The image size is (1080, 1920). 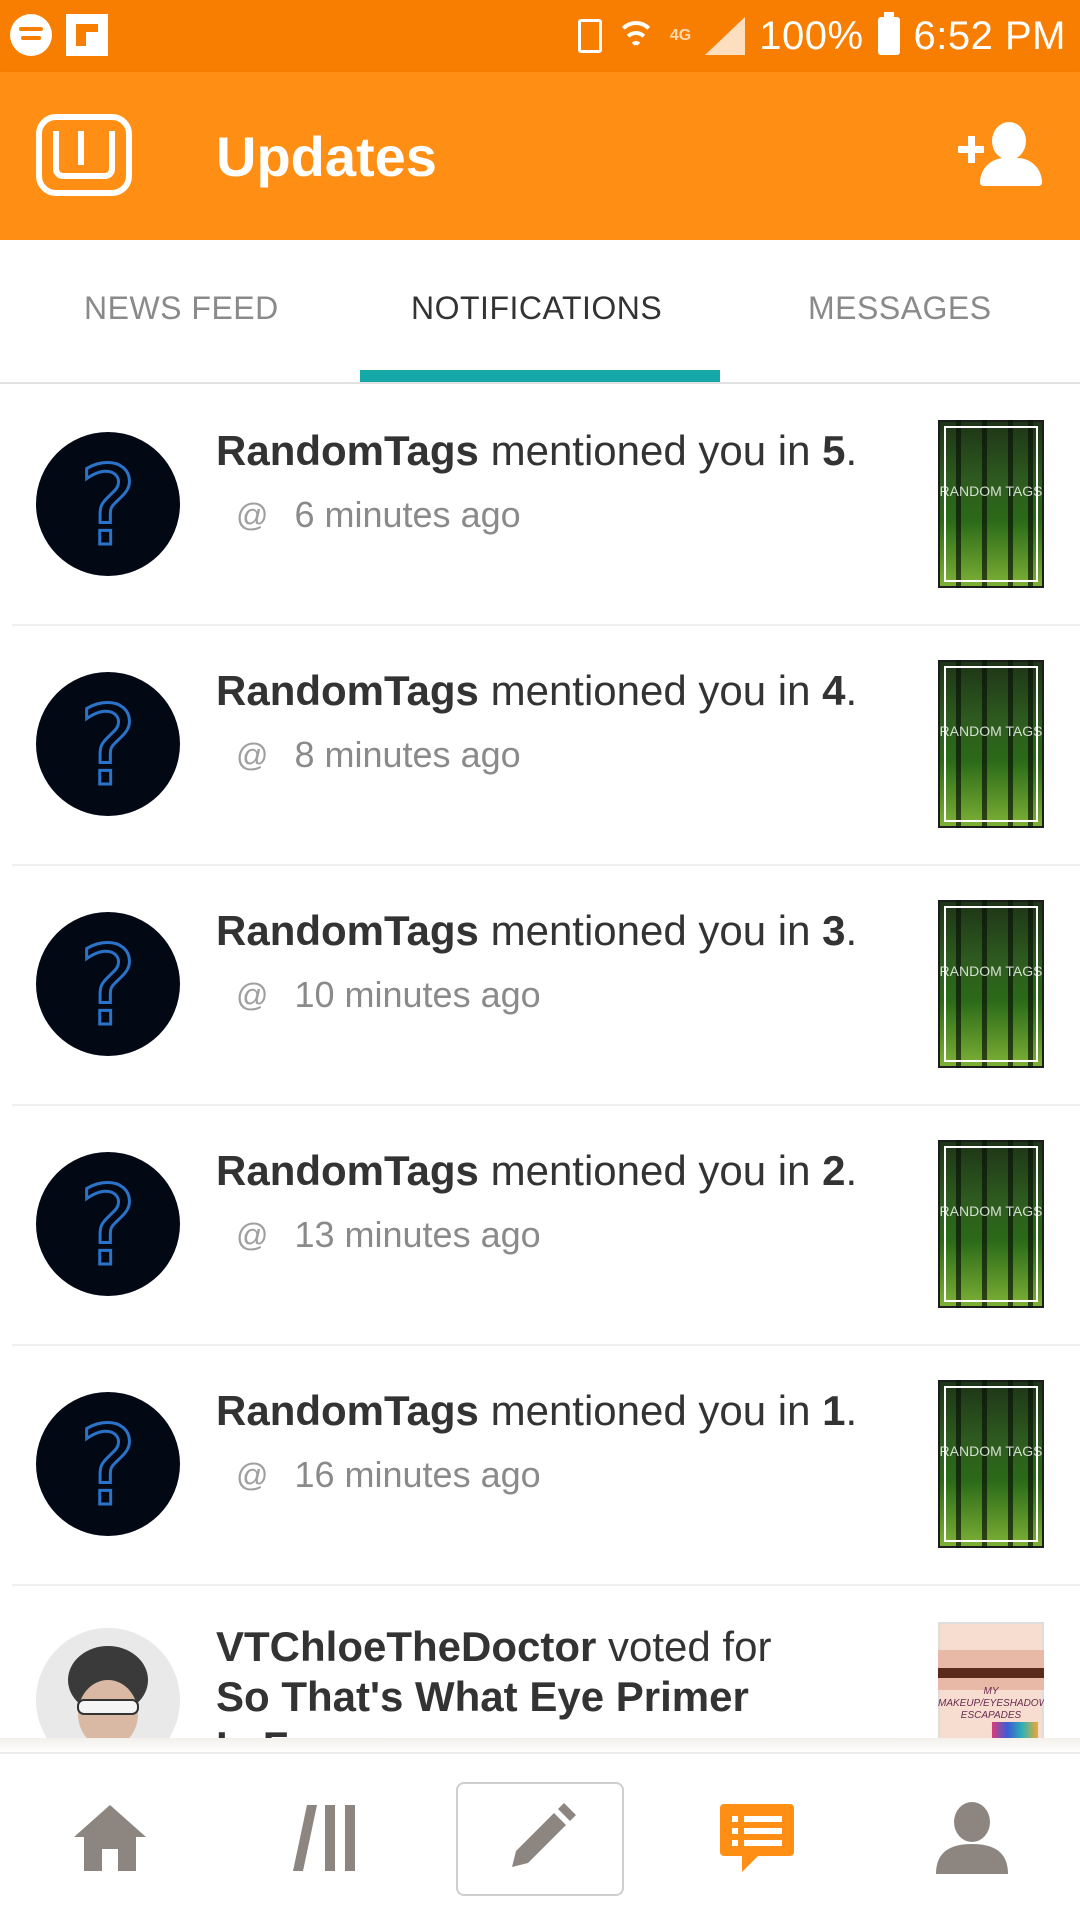 I want to click on clock: 6:52 PM, so click(x=989, y=35).